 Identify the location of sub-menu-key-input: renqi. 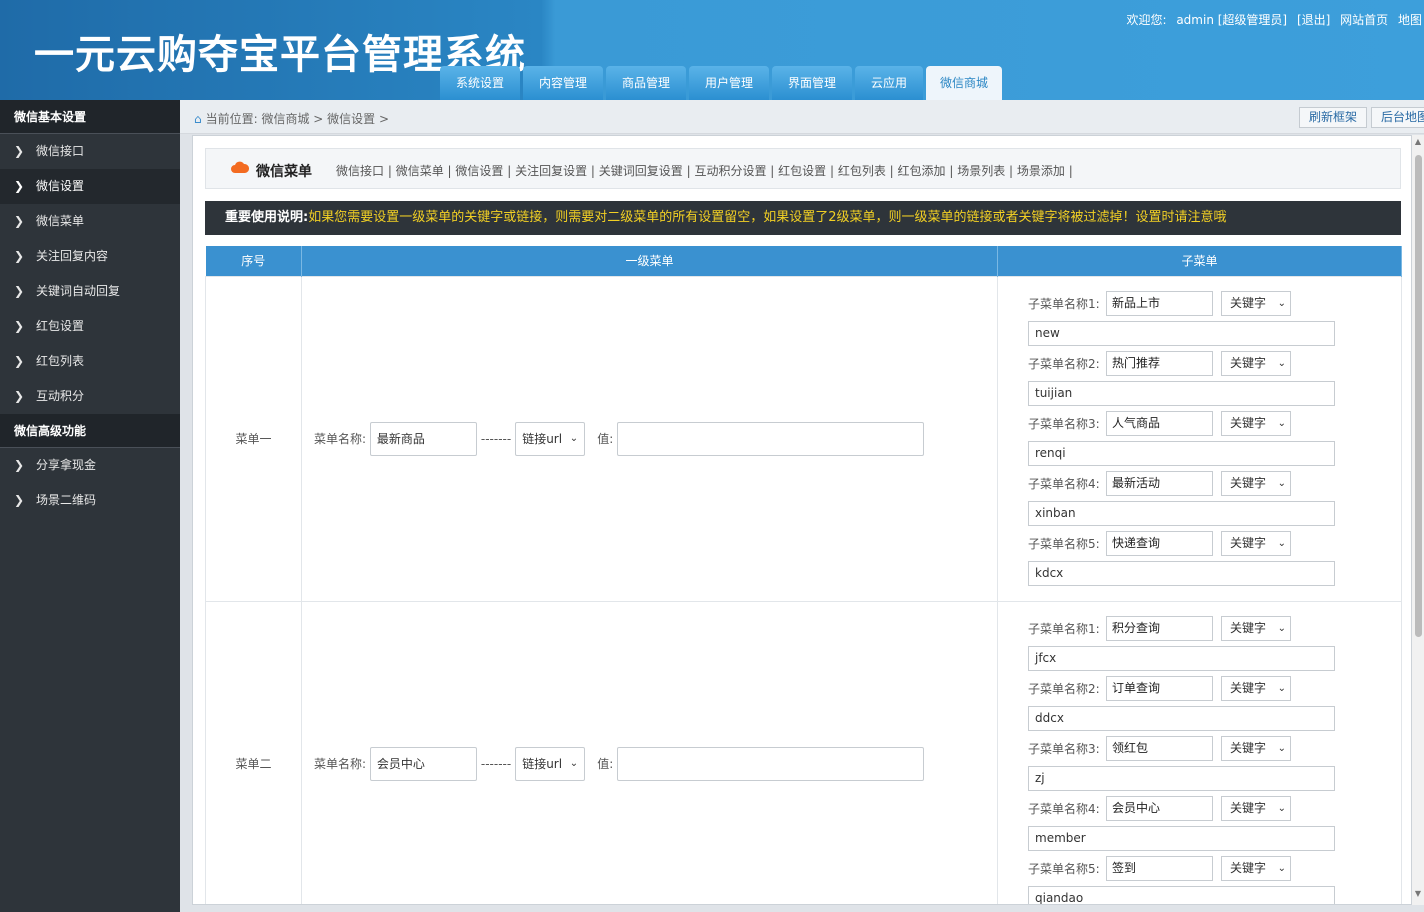
(1181, 453).